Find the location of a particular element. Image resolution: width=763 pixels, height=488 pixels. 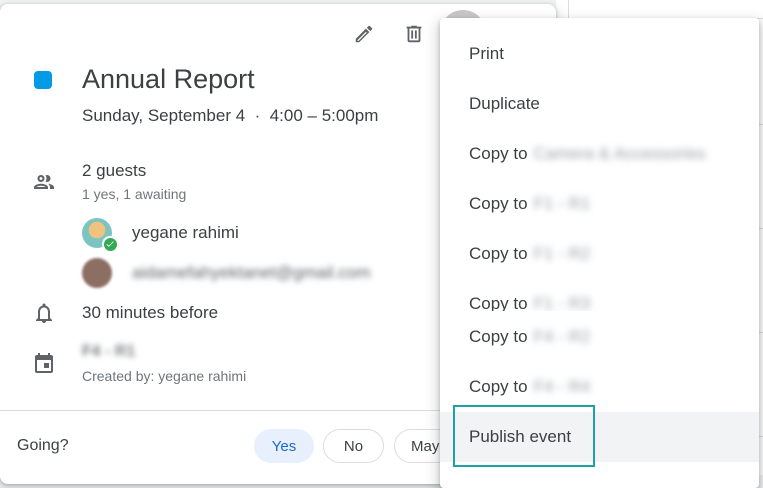

menu-item-copy-to: Copy to Camera & Accessories is located at coordinates (599, 154).